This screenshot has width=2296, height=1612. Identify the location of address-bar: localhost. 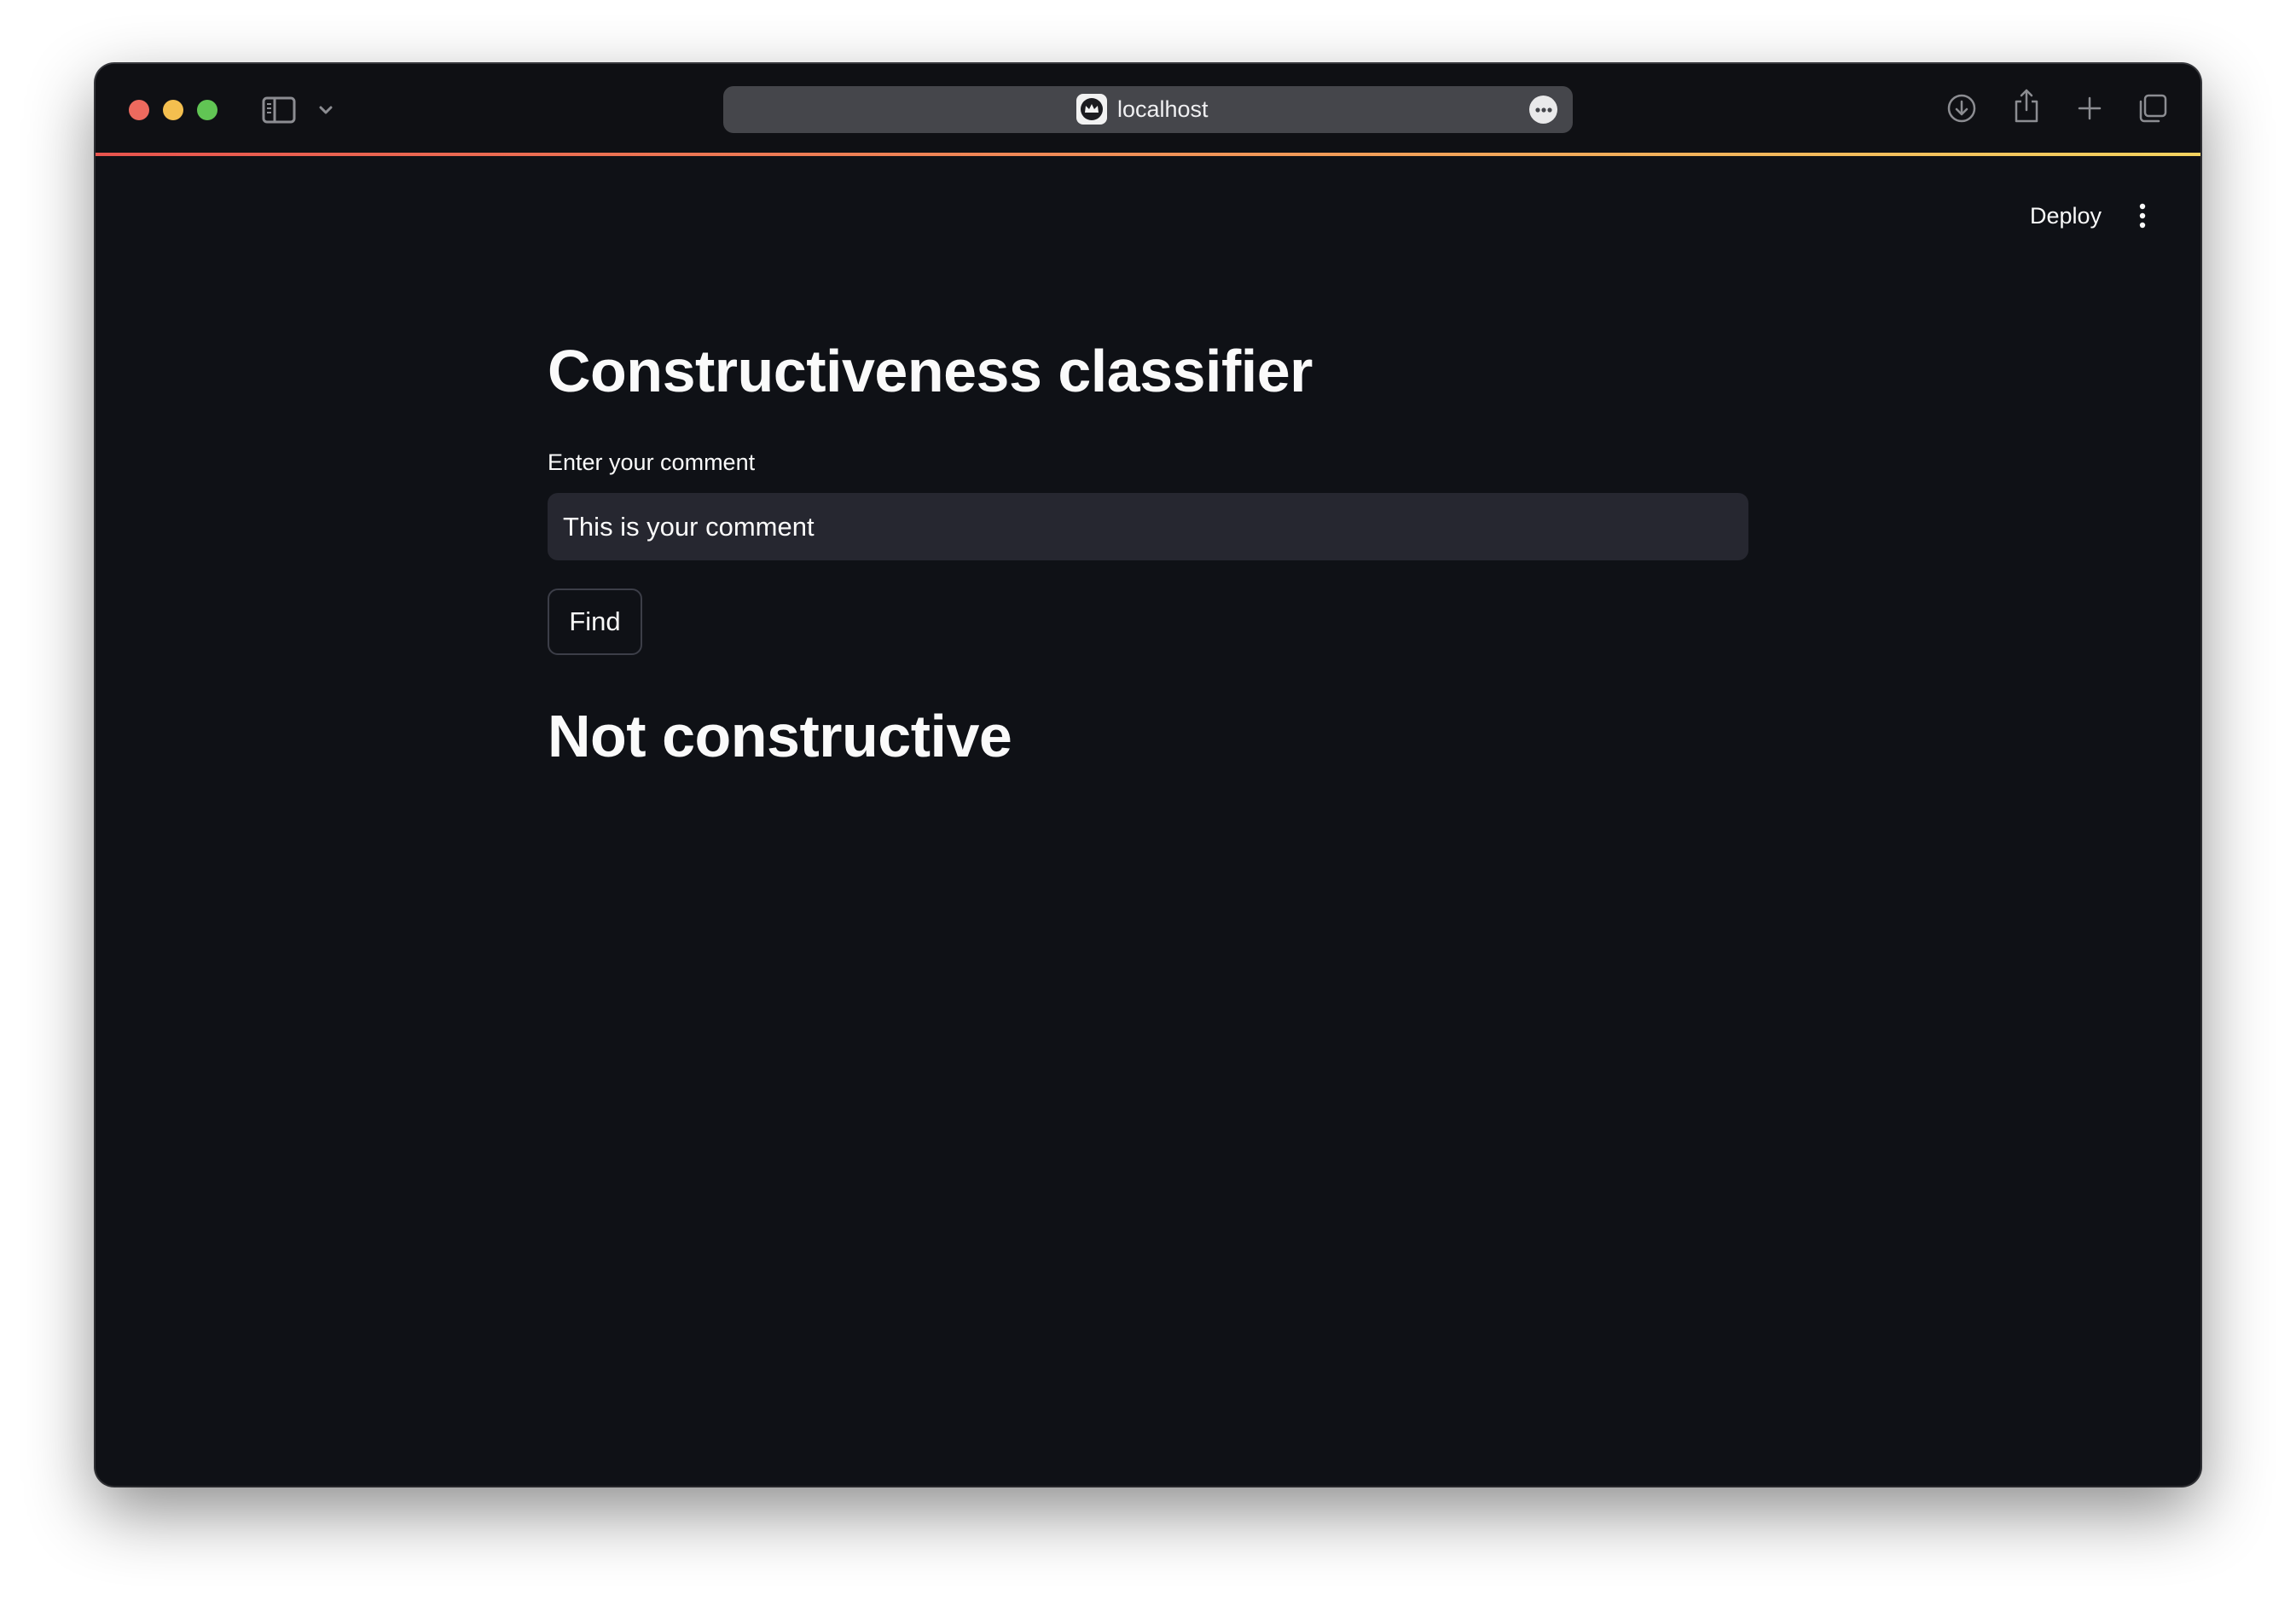
(1148, 109).